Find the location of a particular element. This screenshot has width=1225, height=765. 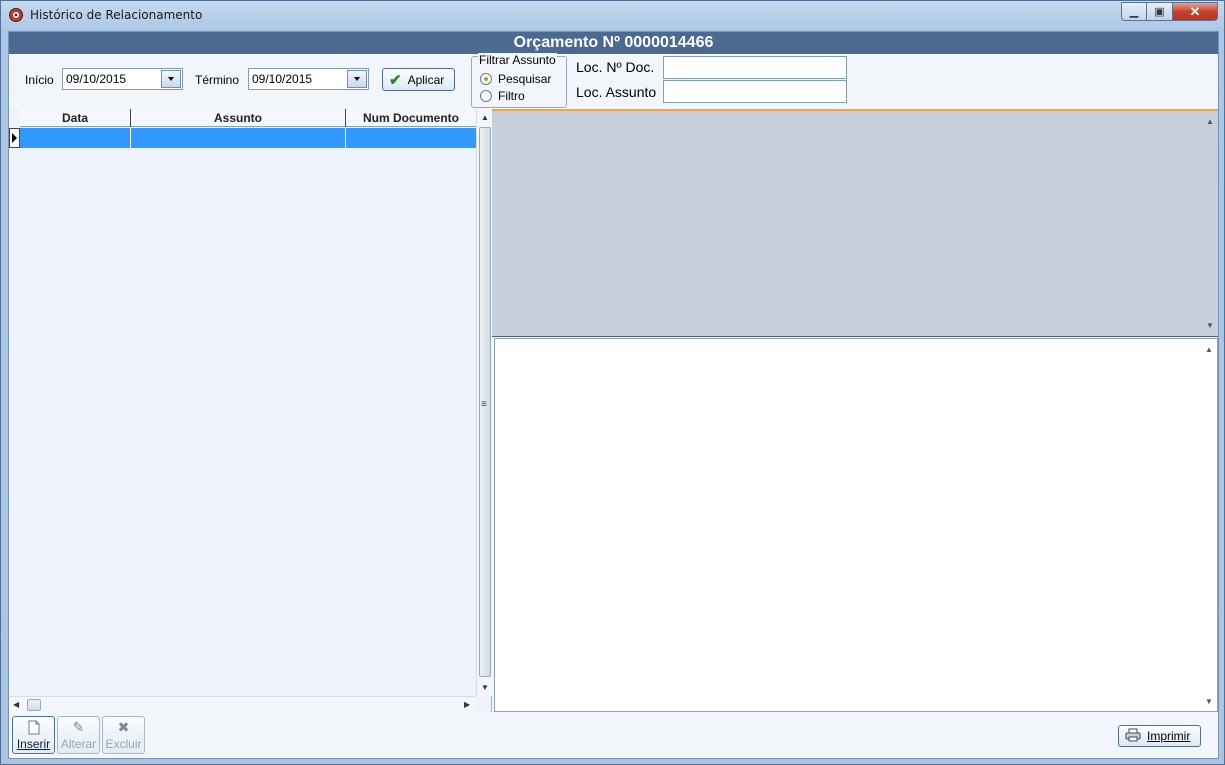

inserir-label: Inserir is located at coordinates (33, 744).